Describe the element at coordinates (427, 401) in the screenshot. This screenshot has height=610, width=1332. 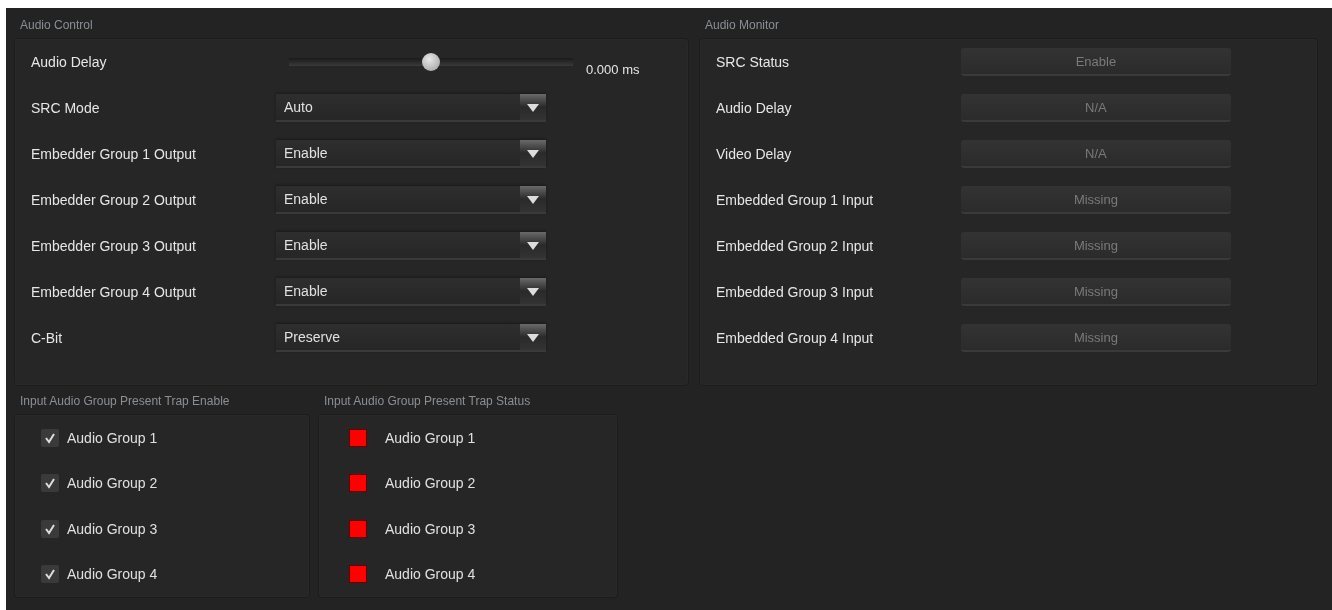
I see `section-title: Input Audio Group Present Trap Status` at that location.